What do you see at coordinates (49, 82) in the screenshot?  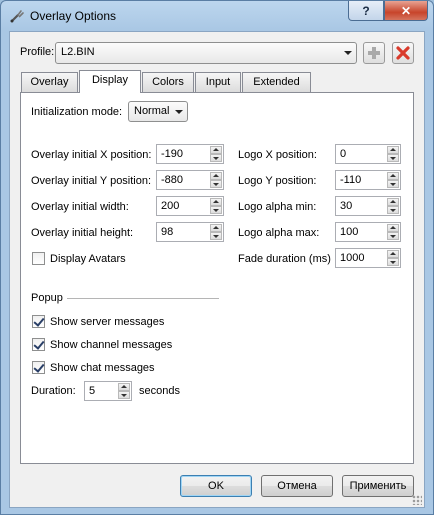 I see `tab-overlay: Overlay` at bounding box center [49, 82].